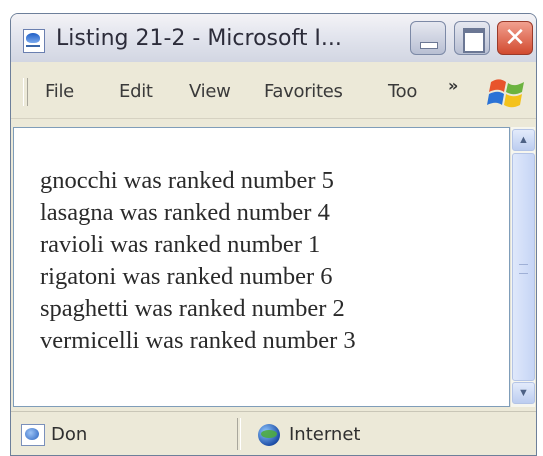 The height and width of the screenshot is (456, 543). What do you see at coordinates (198, 340) in the screenshot?
I see `ranking-line: vermicelli was ranked number 3` at bounding box center [198, 340].